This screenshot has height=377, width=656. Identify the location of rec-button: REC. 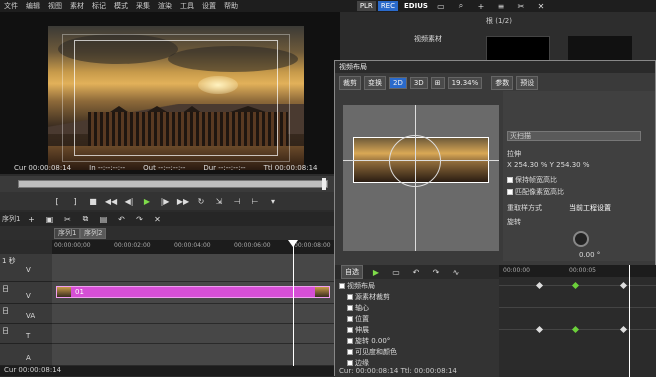
(387, 6).